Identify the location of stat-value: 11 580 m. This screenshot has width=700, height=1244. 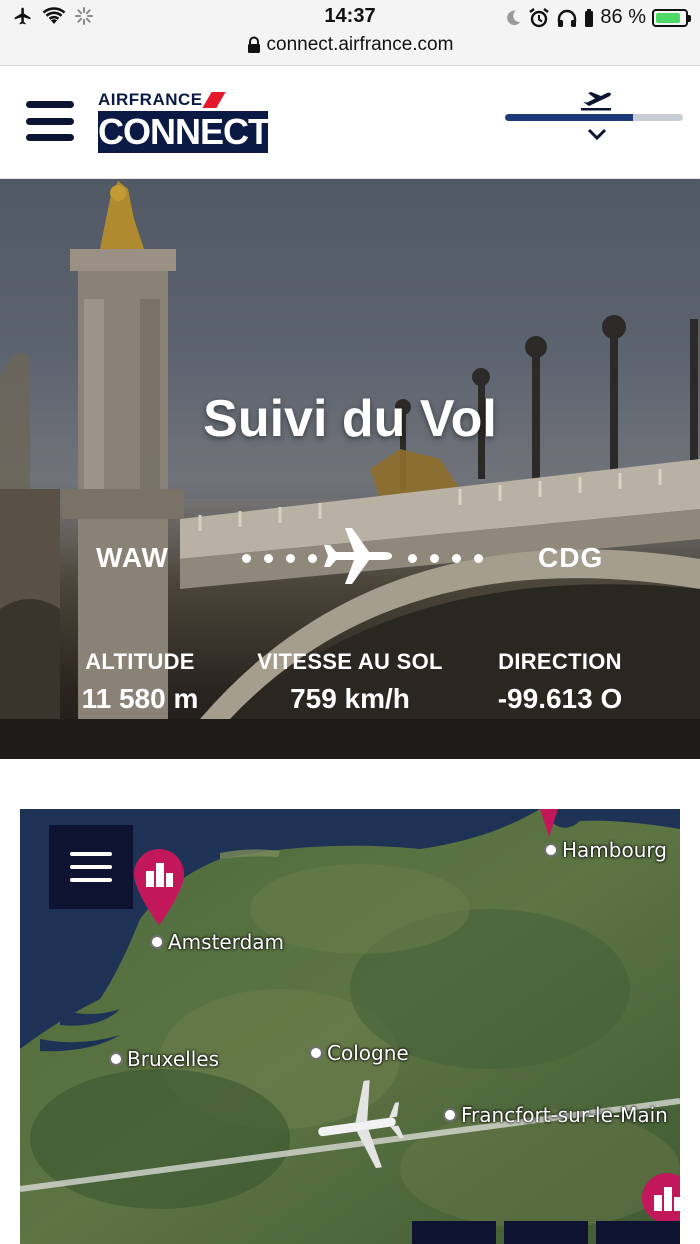
(140, 698).